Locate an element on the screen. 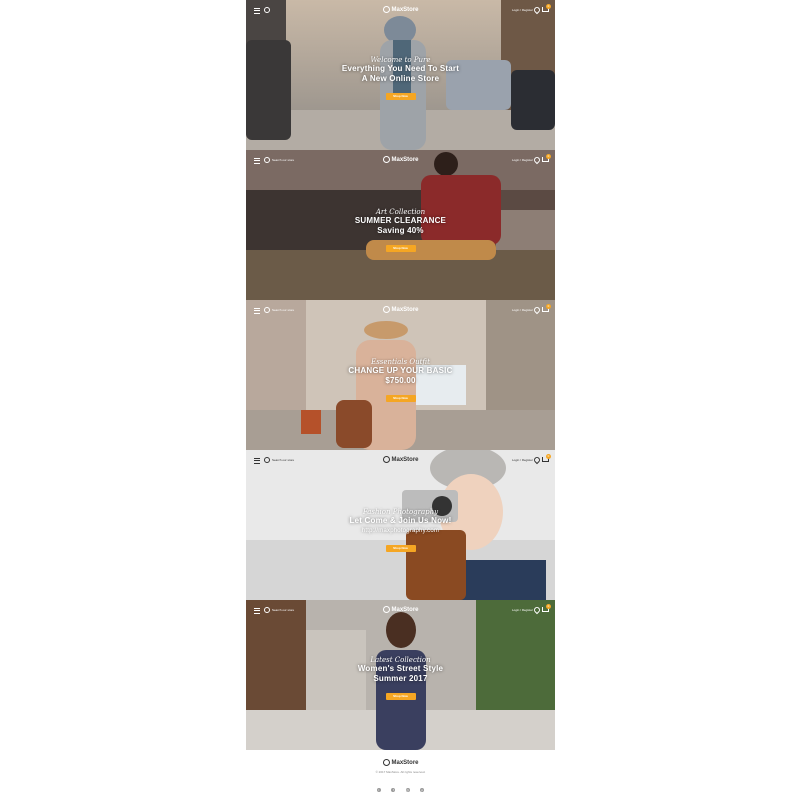  hero-script-title: Fashion Photography is located at coordinates (400, 512).